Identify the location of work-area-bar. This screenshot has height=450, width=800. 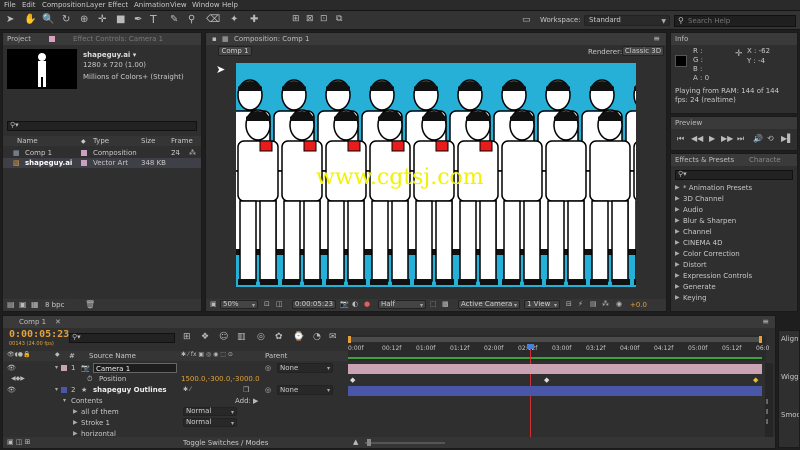
(555, 339).